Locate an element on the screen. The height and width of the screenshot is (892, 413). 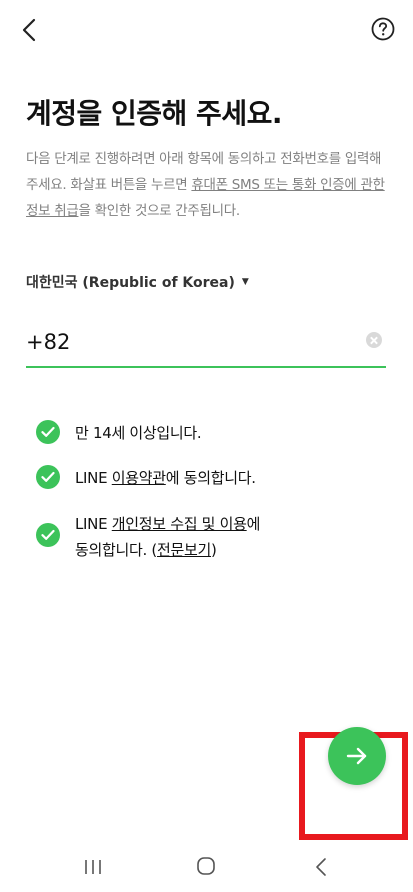
agree-privacy-text: LINE 개인정보 수집 및 이용에 동의합니다. (전문보기) is located at coordinates (167, 537).